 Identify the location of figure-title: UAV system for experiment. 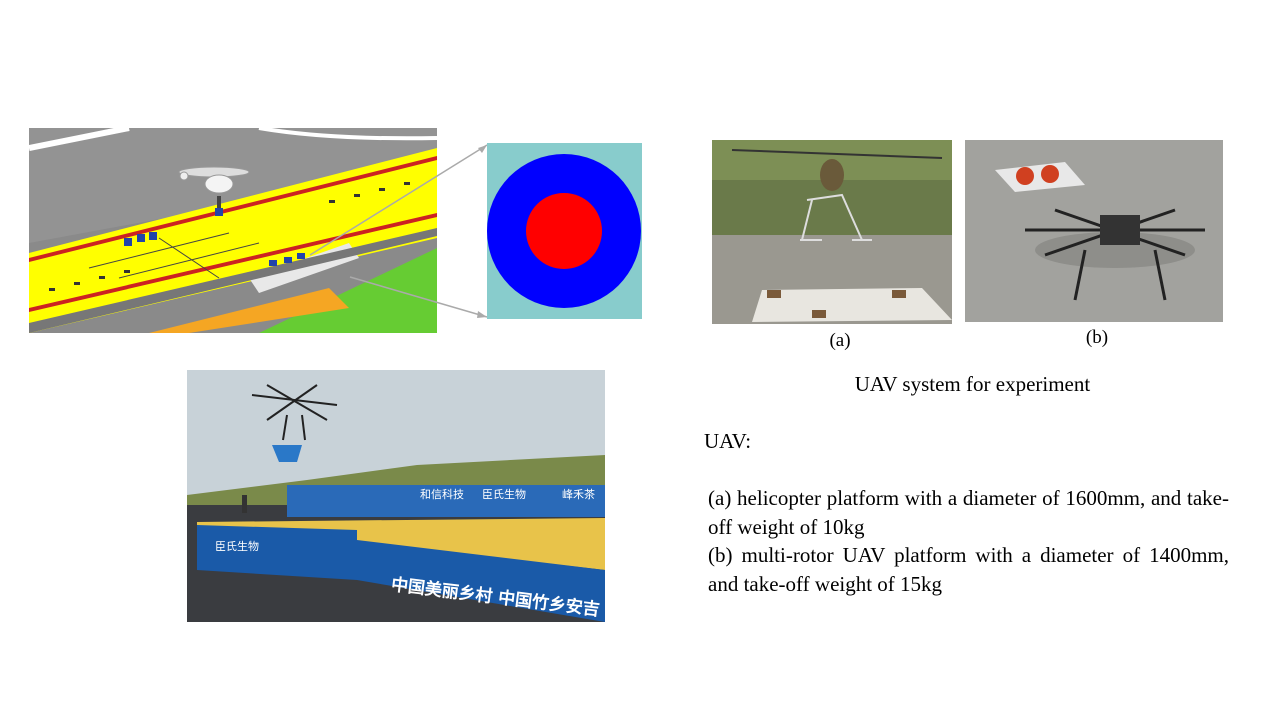
(972, 384).